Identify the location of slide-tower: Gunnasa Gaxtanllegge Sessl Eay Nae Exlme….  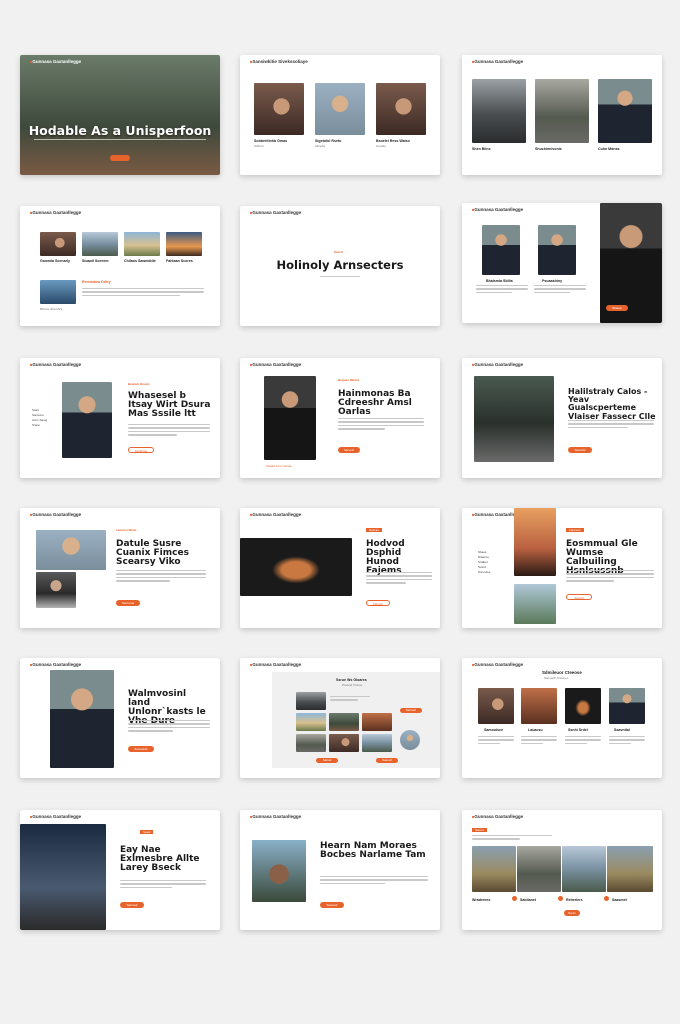
(120, 870).